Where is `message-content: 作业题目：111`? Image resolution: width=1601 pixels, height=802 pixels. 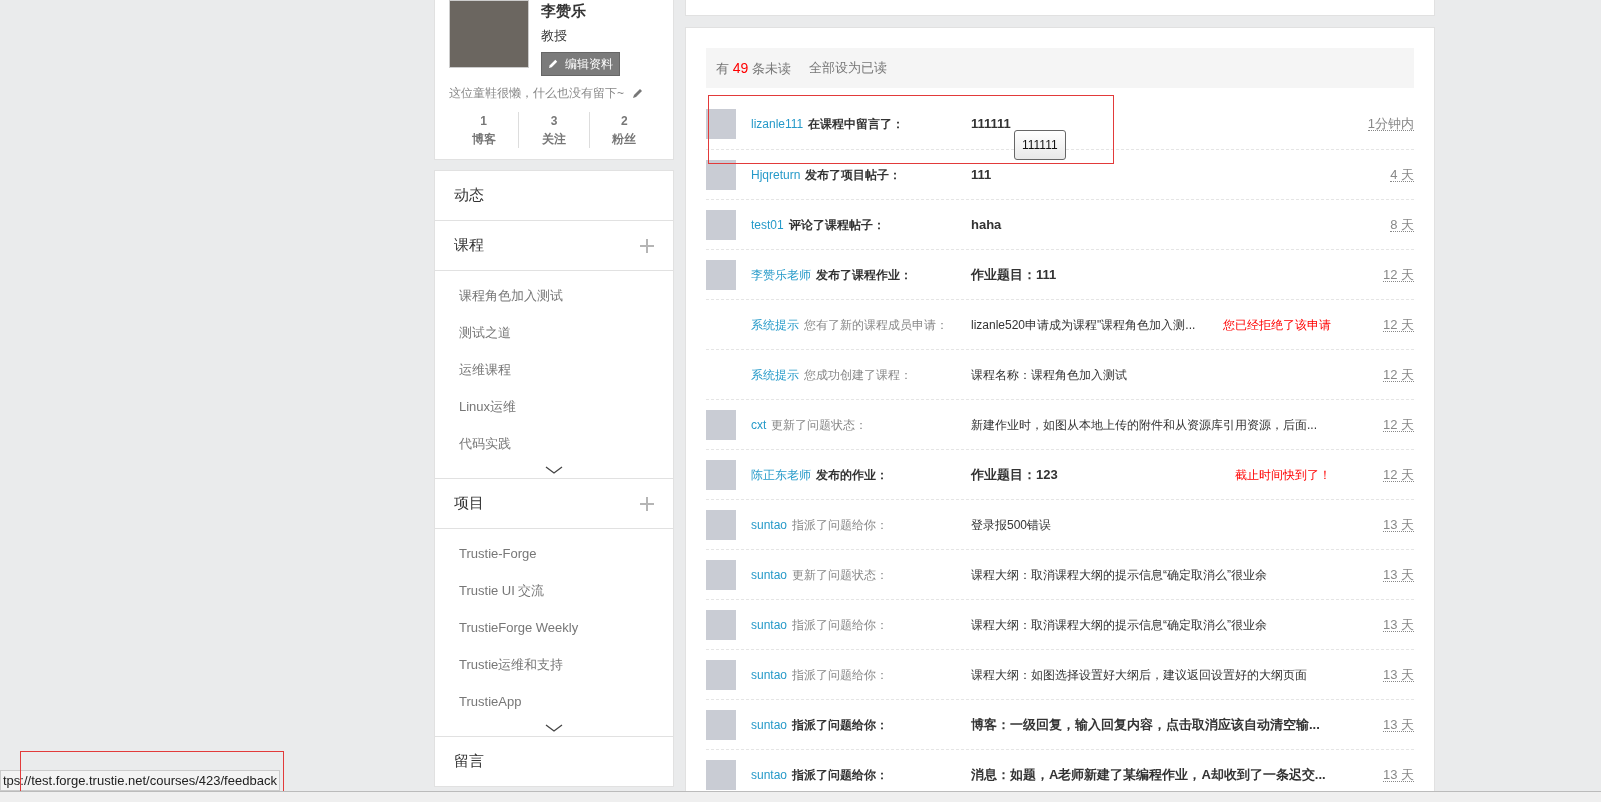
message-content: 作业题目：111 is located at coordinates (1014, 274).